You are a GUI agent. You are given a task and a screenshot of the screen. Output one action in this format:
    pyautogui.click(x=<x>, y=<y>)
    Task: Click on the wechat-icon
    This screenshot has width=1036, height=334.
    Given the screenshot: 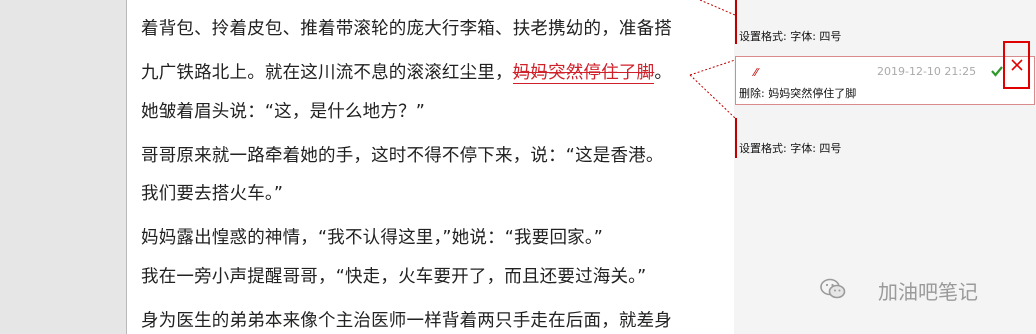 What is the action you would take?
    pyautogui.click(x=833, y=288)
    